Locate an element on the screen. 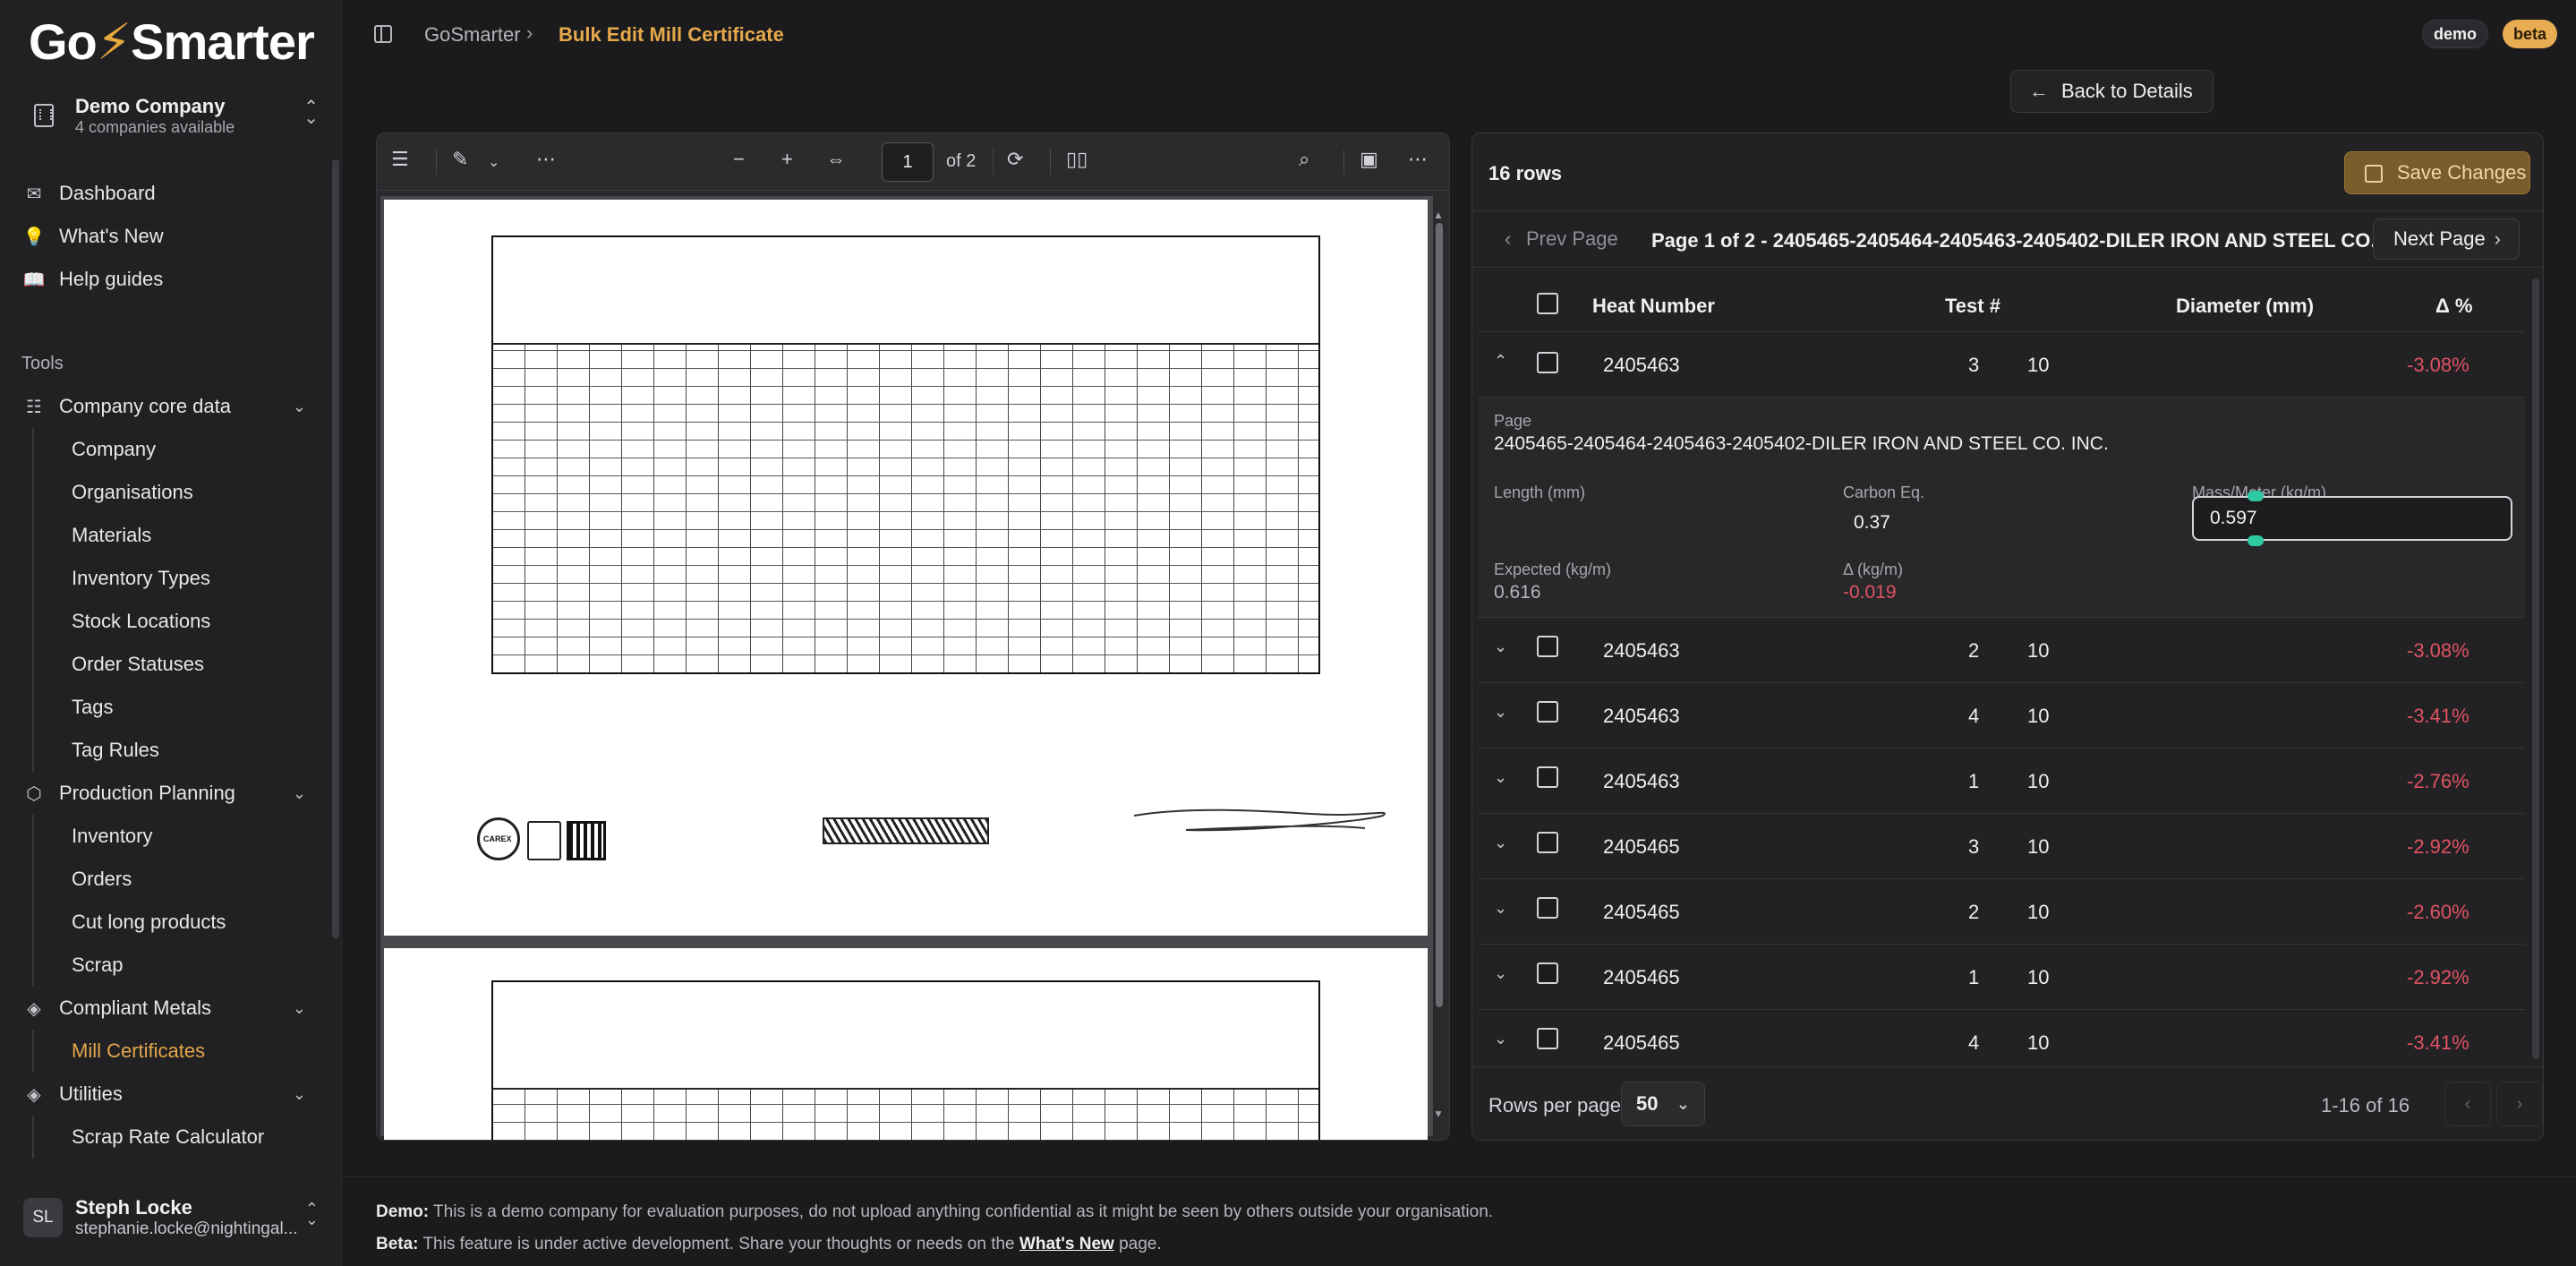  page-number-input: 1 is located at coordinates (908, 162).